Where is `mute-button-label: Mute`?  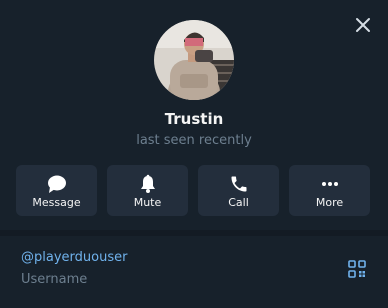 mute-button-label: Mute is located at coordinates (147, 202).